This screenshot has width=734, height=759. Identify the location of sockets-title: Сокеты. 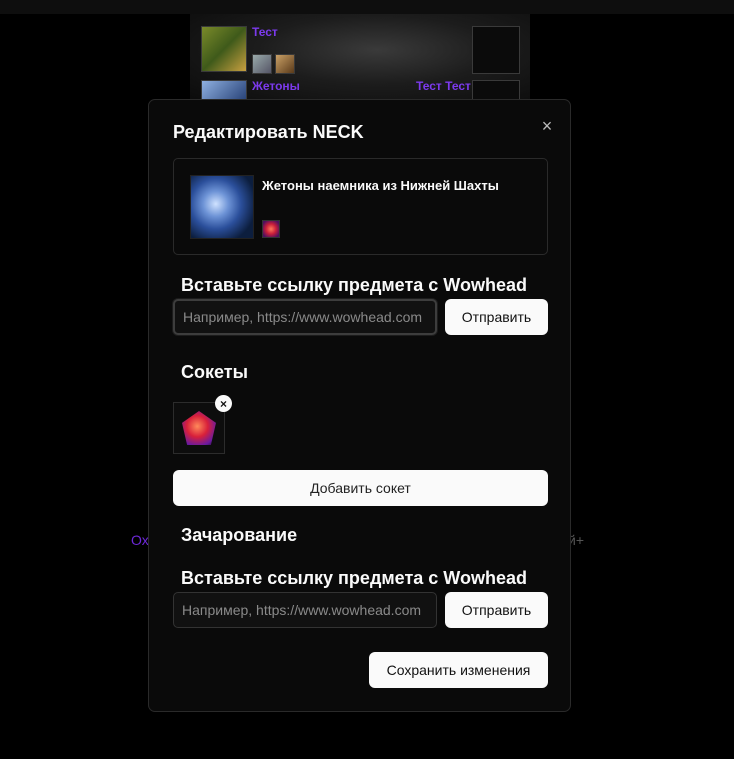
(214, 372).